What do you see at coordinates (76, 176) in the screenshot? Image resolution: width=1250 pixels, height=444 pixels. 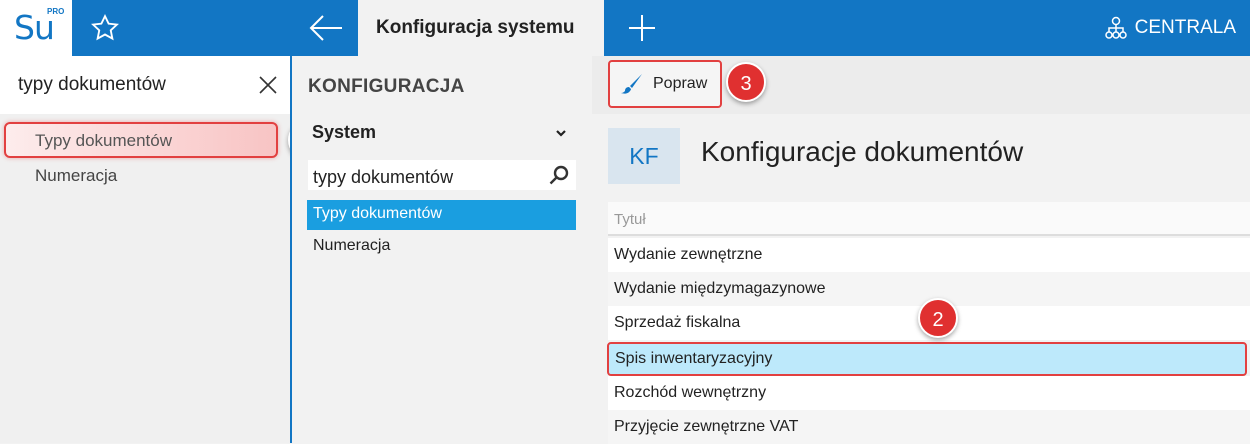 I see `left-item-numeracja: Numeracja` at bounding box center [76, 176].